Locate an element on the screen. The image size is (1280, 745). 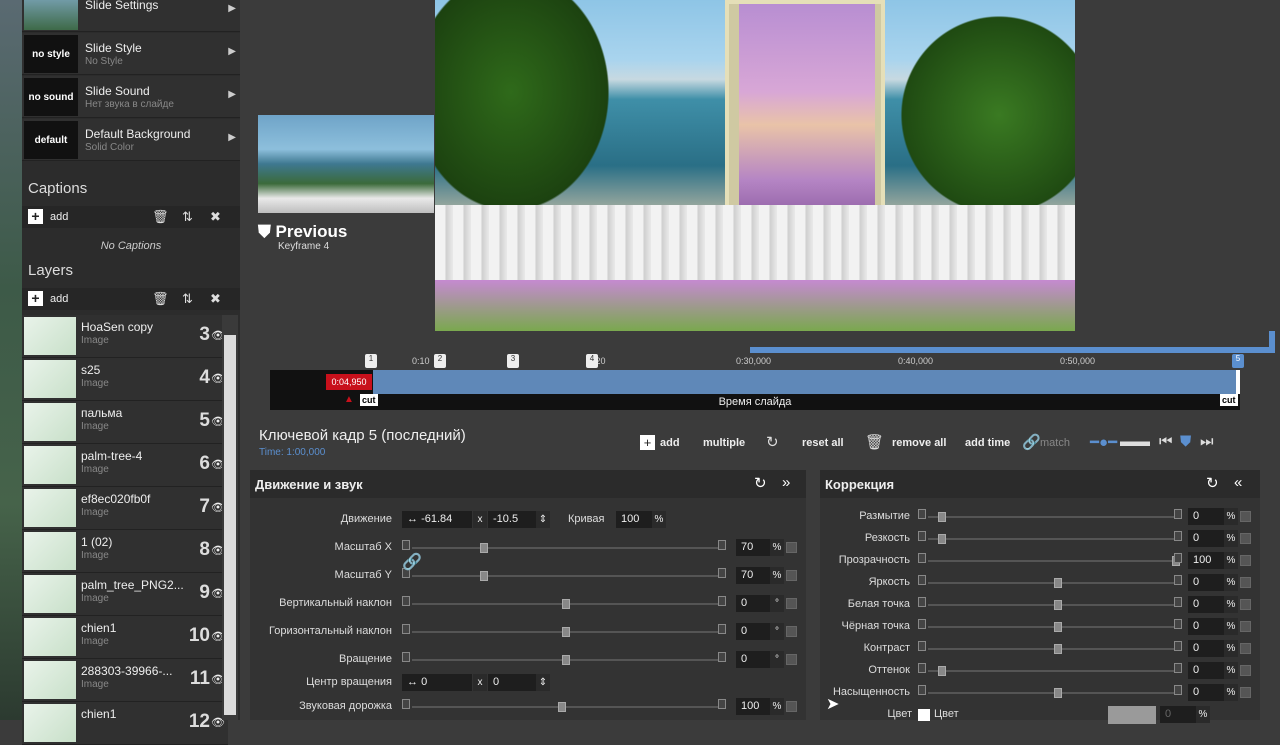
playhead-triangle-icon: ▲ is located at coordinates (349, 399).